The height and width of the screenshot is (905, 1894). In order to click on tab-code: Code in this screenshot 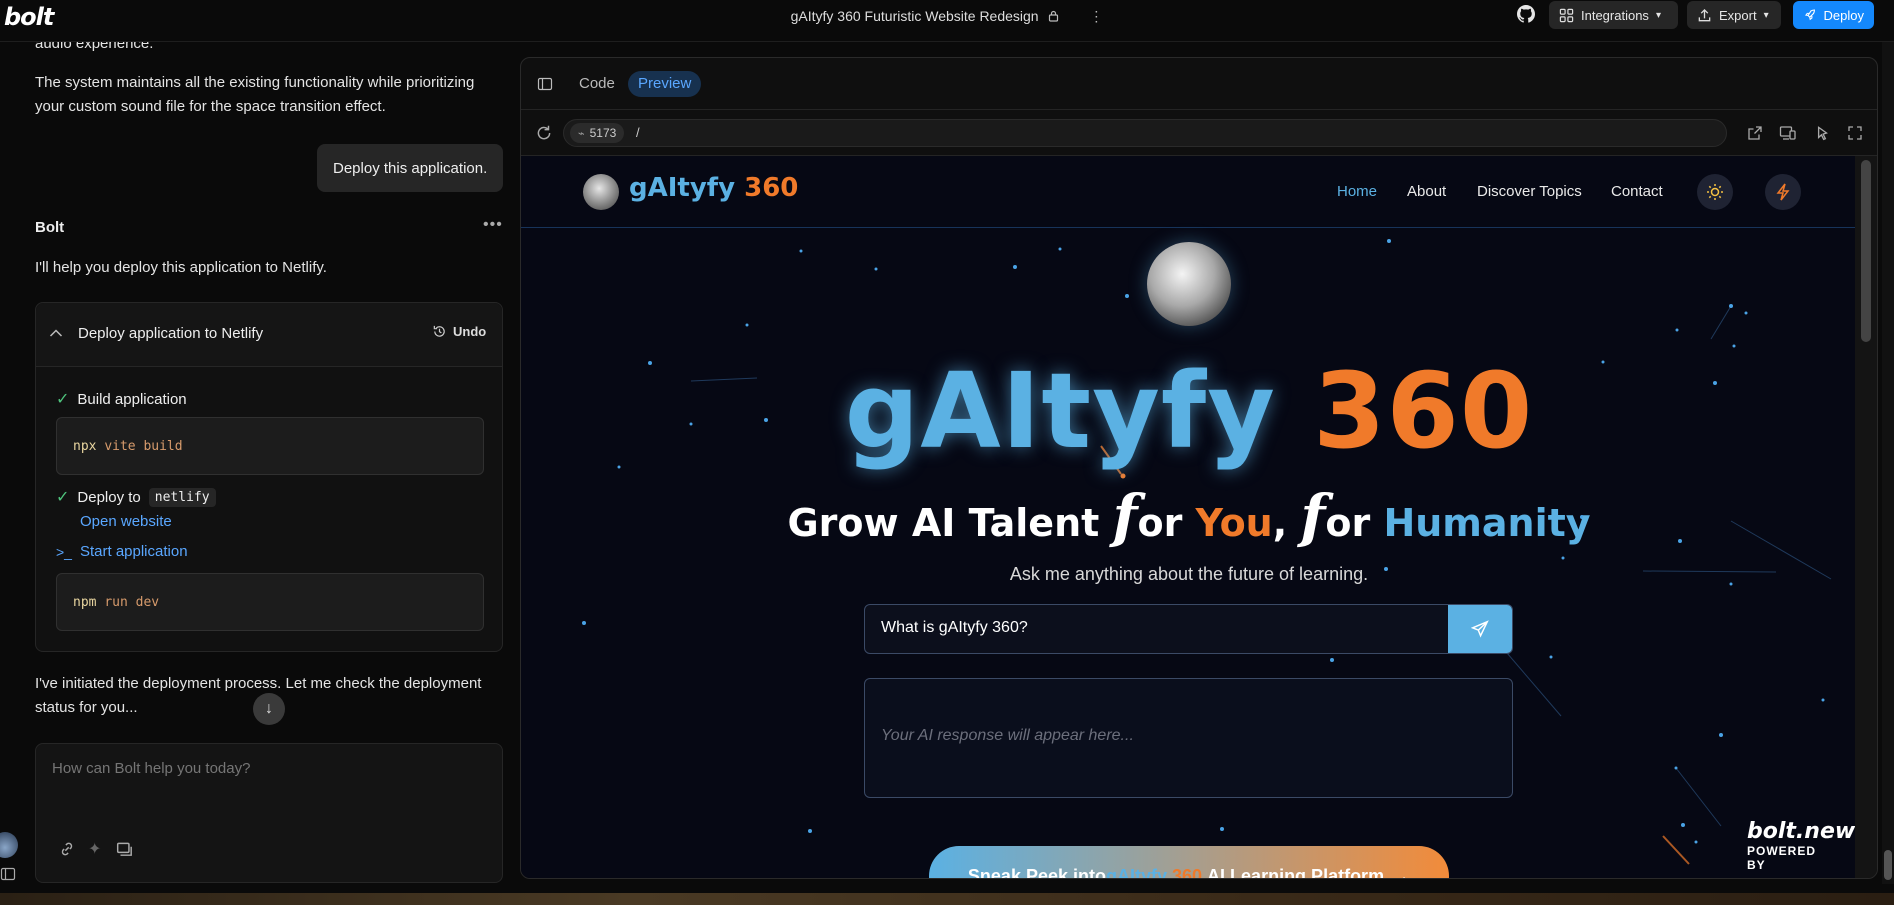, I will do `click(597, 84)`.